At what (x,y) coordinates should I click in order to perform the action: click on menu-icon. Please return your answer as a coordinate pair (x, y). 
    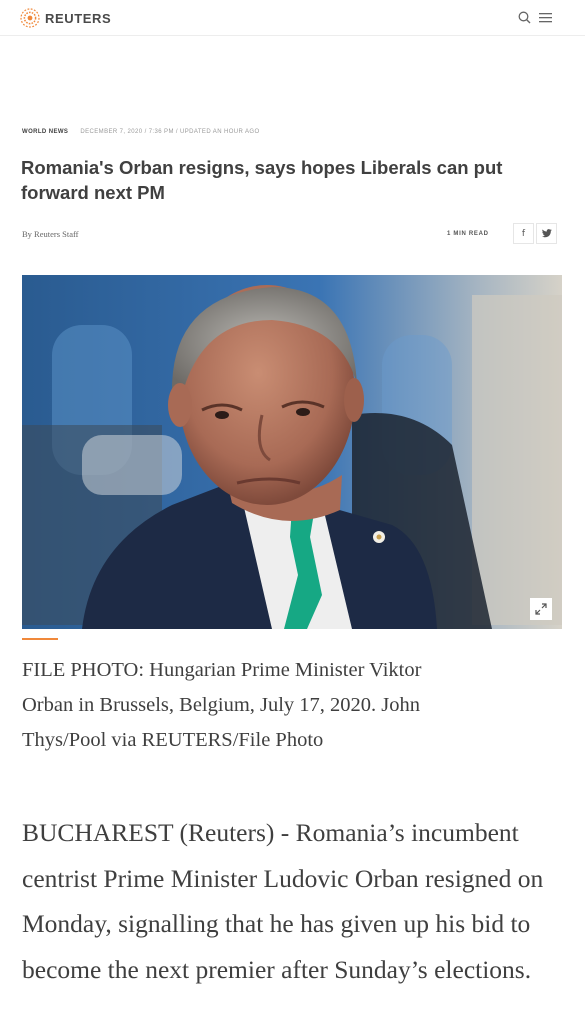
    Looking at the image, I should click on (545, 17).